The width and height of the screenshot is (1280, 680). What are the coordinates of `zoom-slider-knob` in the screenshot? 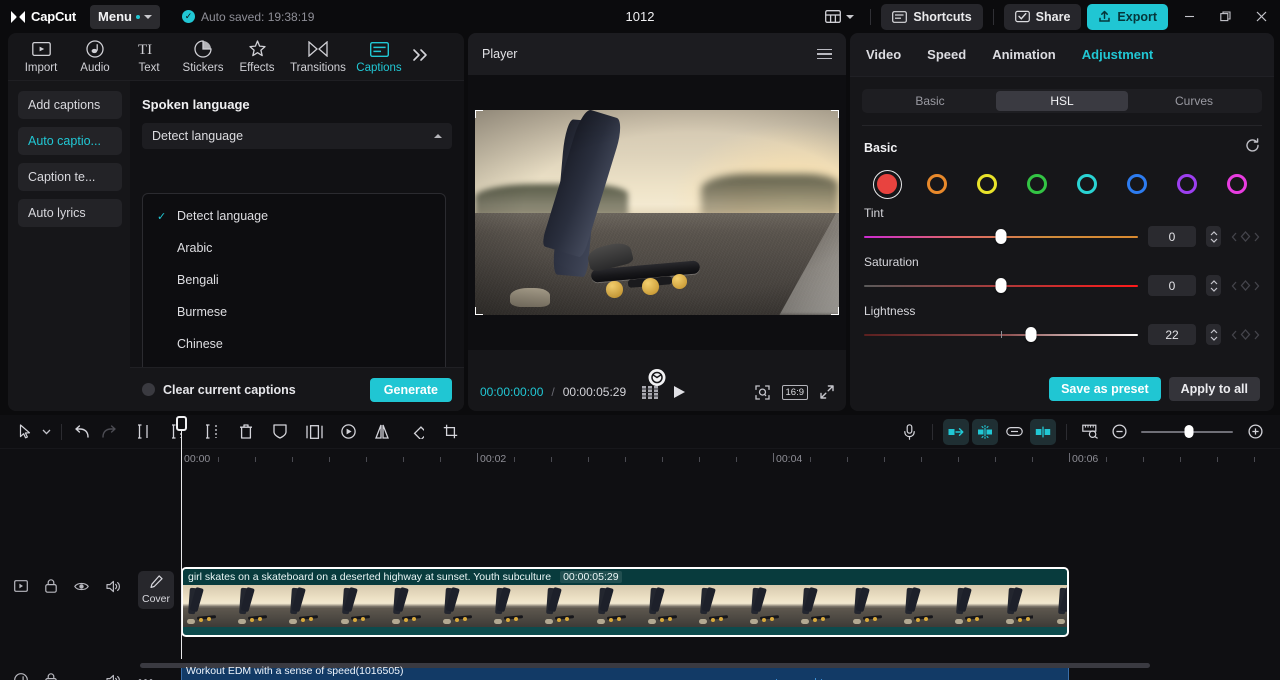 It's located at (1189, 431).